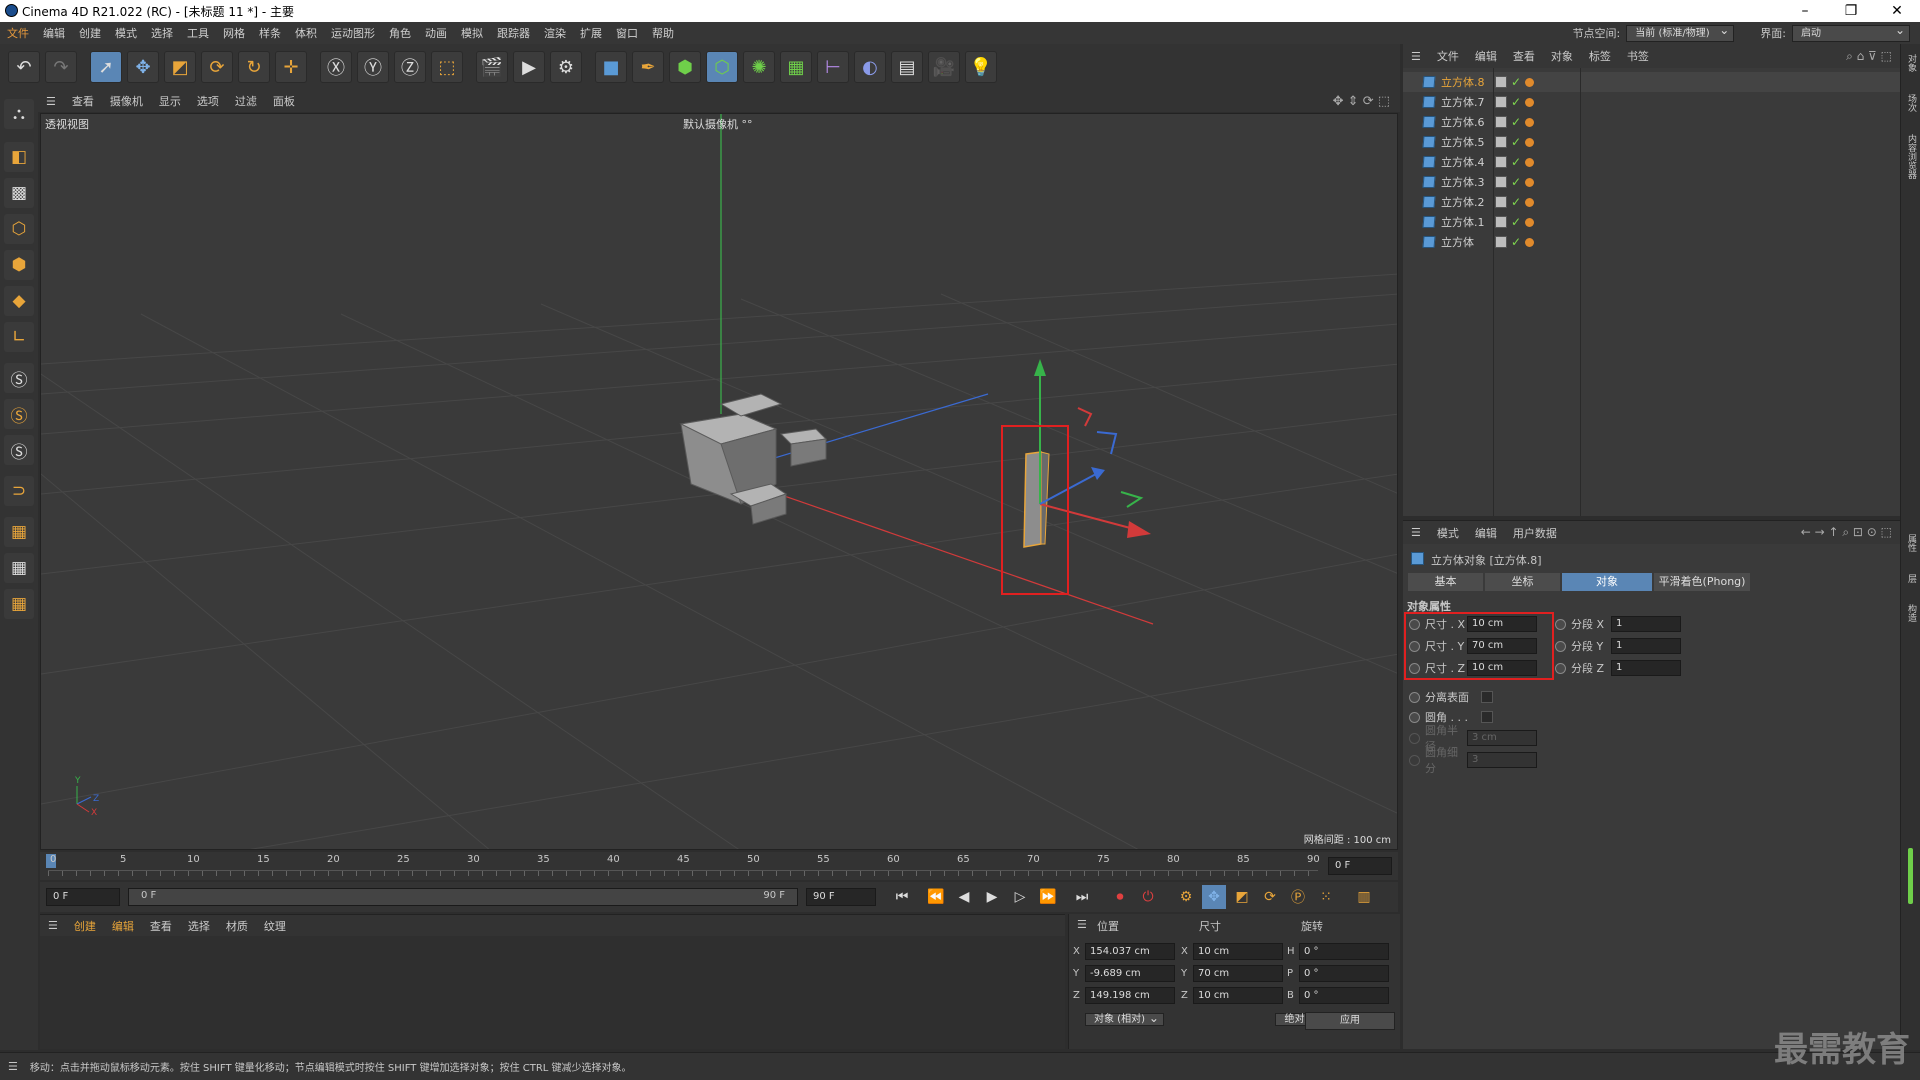  What do you see at coordinates (1463, 162) in the screenshot?
I see `object-name: 立方体.4` at bounding box center [1463, 162].